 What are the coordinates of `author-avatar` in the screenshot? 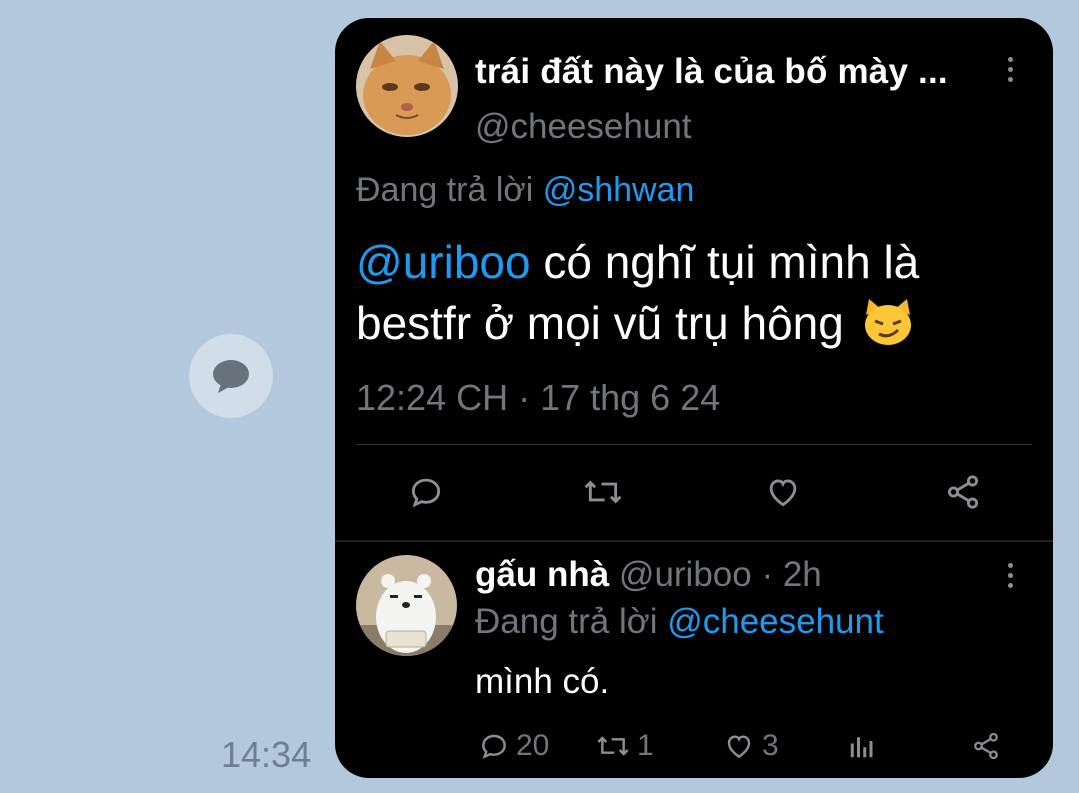 It's located at (407, 86).